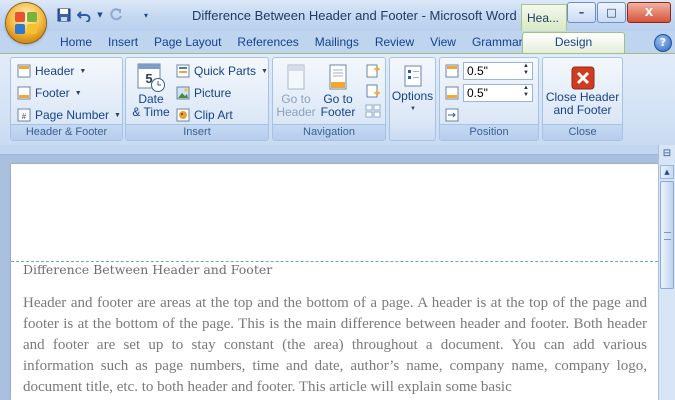 This screenshot has height=400, width=675. I want to click on group-label-header-footer: Header & Footer, so click(66, 132).